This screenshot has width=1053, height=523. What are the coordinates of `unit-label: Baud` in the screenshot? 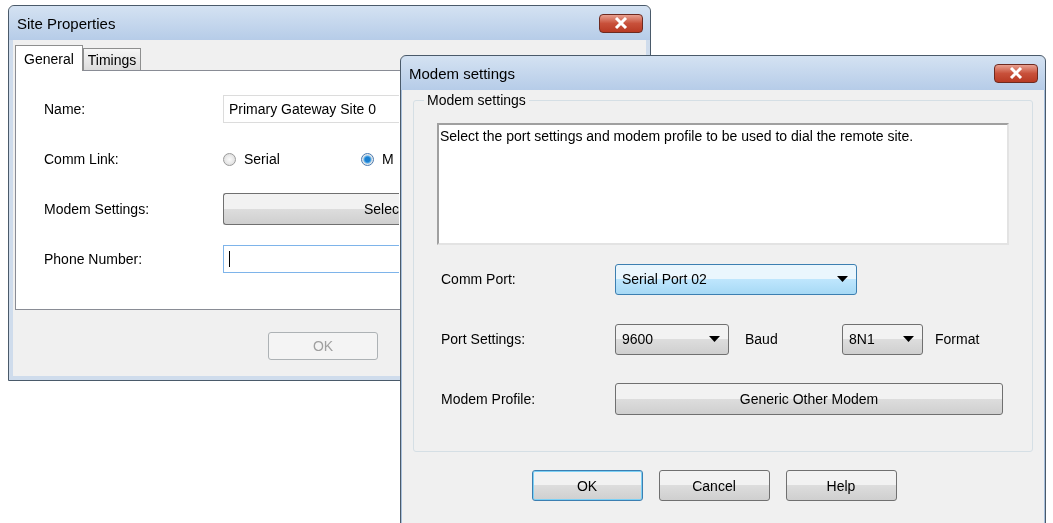 It's located at (761, 339).